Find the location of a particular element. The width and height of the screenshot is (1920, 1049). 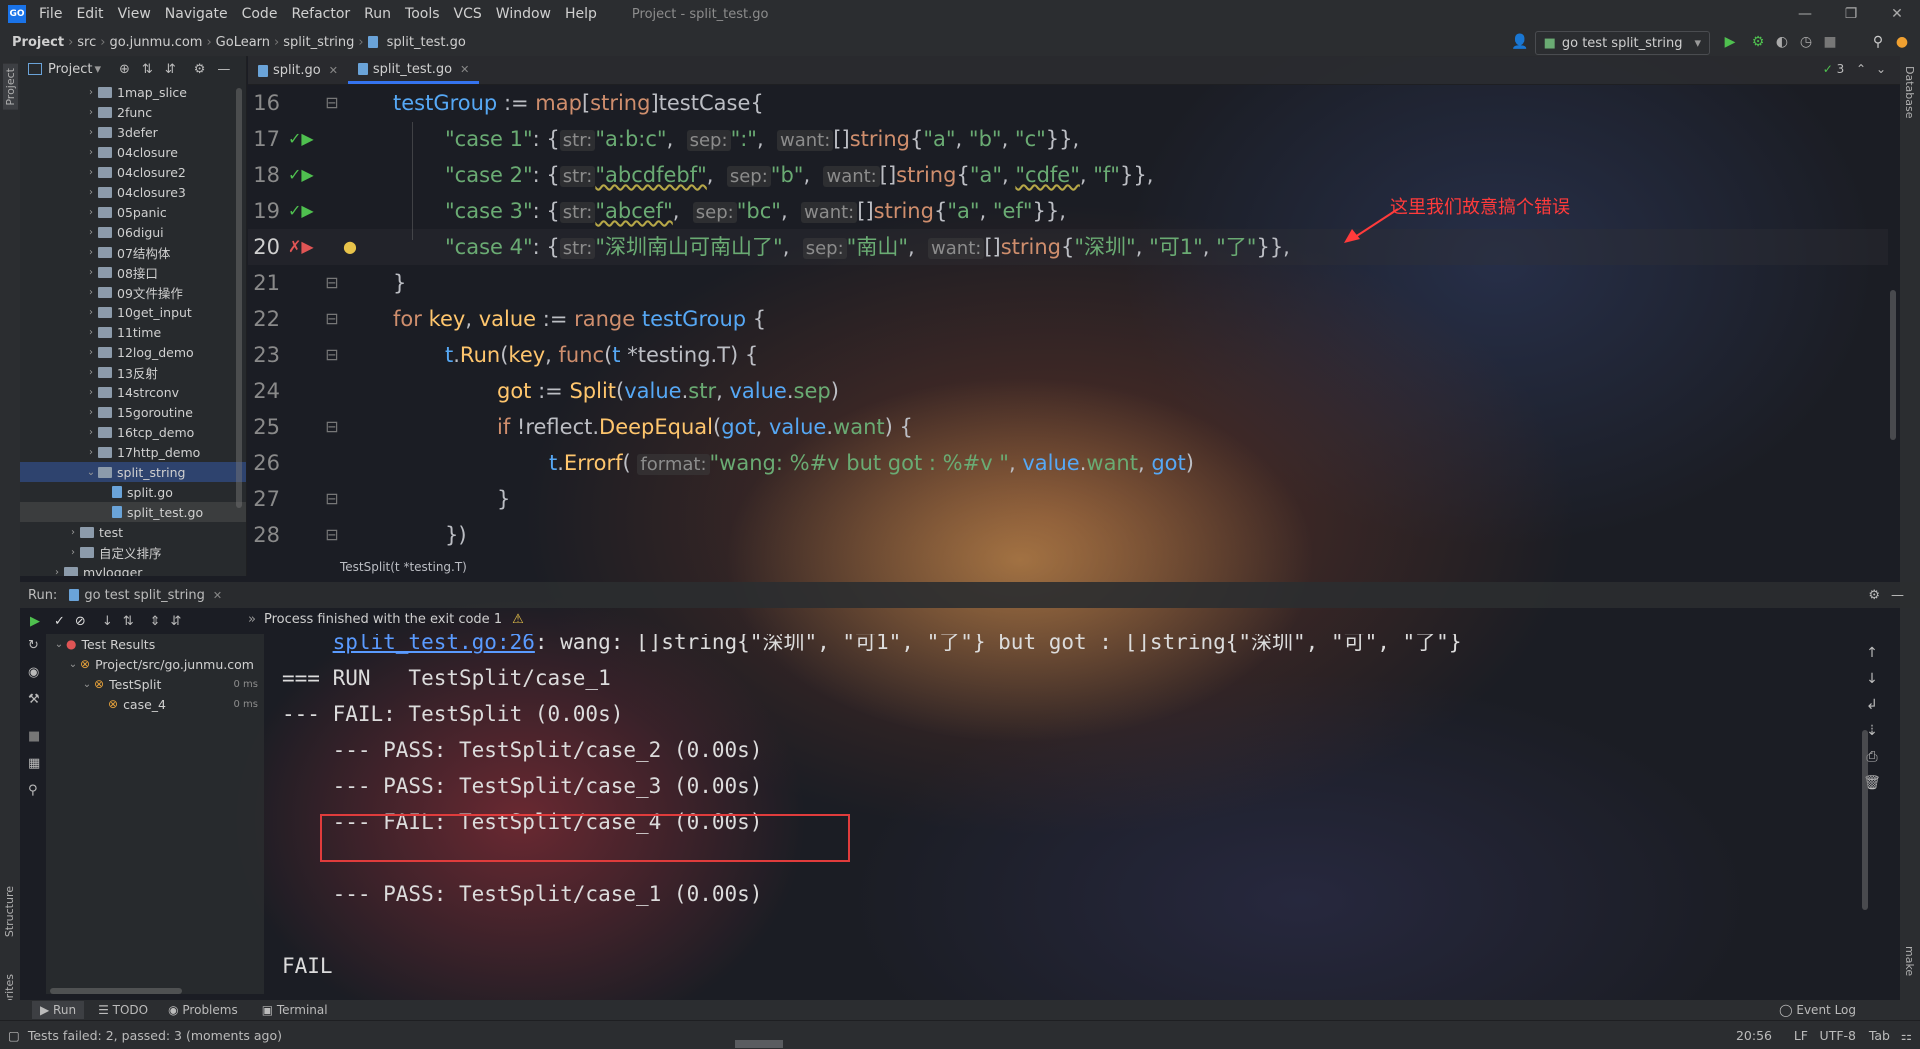

menu-view: View is located at coordinates (134, 14).